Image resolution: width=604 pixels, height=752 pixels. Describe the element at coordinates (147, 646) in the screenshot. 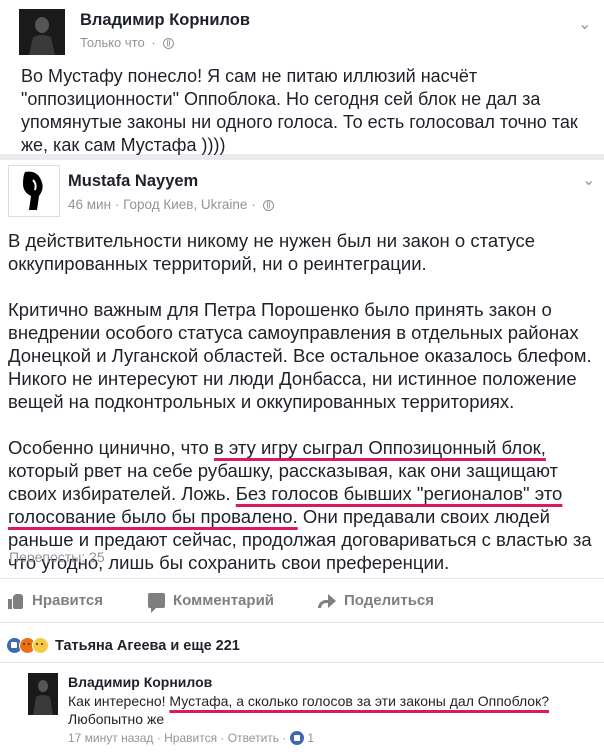

I see `reactors-text: Татьяна Агеева и еще 221` at that location.